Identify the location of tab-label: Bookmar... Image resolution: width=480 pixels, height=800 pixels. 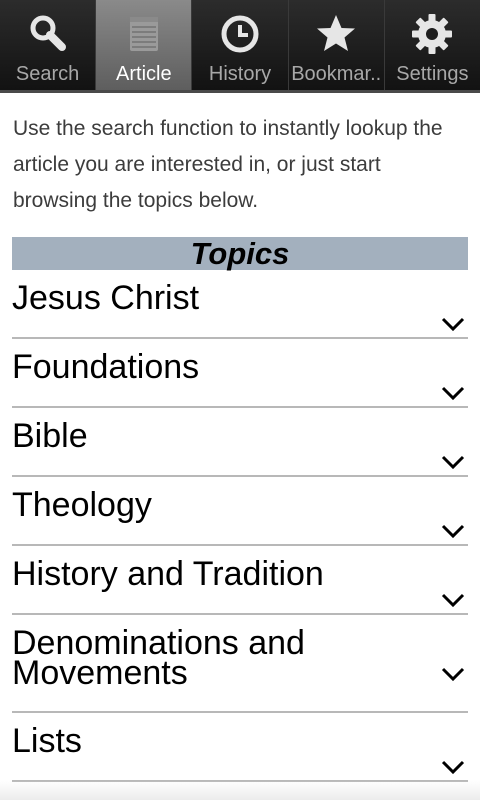
(336, 74).